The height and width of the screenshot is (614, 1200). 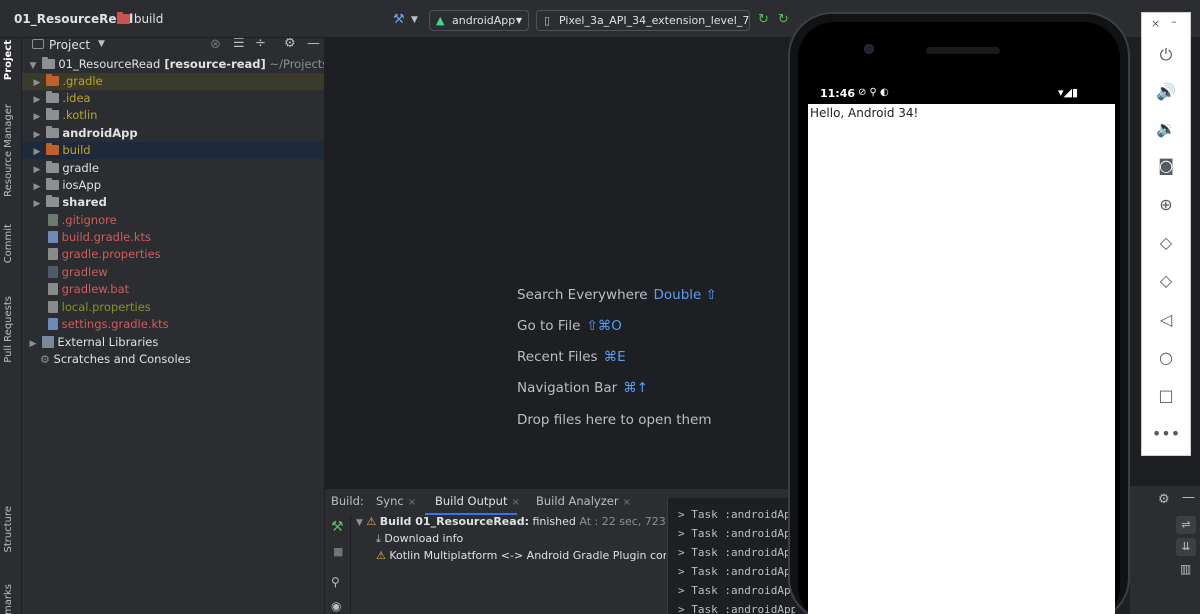 I want to click on home-icon: ○, so click(x=1166, y=358).